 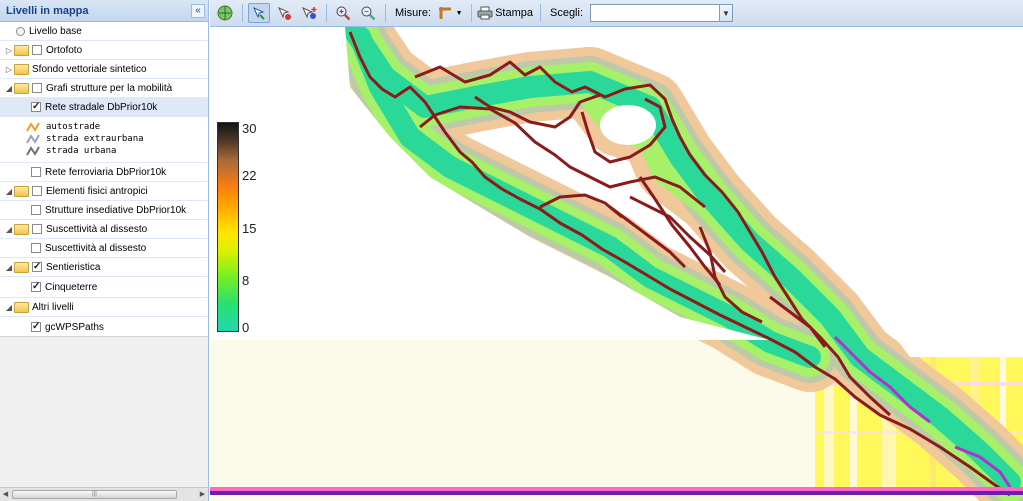 I want to click on tree-node-grafi: ◢ Grafi strutture per la mobilità, so click(x=104, y=88).